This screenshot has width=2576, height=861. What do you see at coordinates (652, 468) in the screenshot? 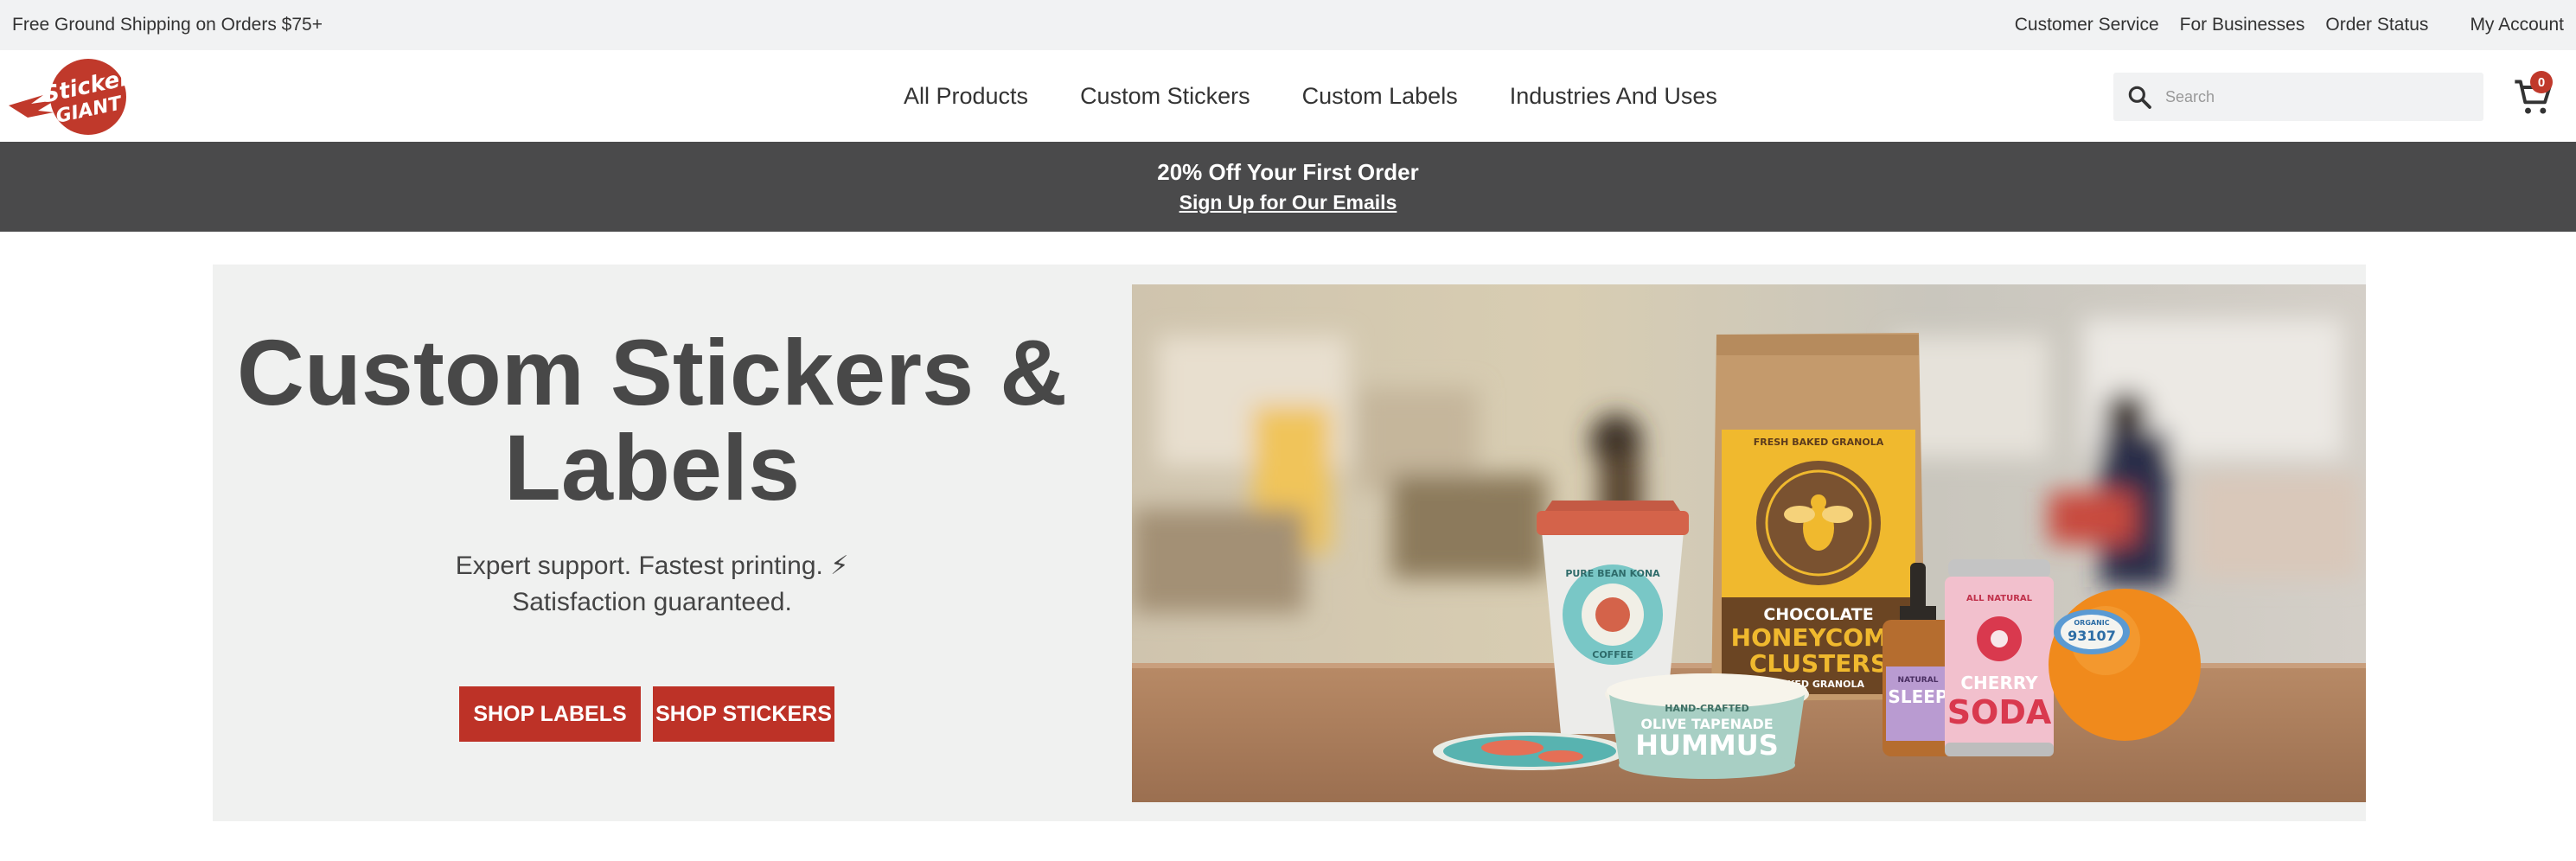
I see `hero-title-line2: Labels` at bounding box center [652, 468].